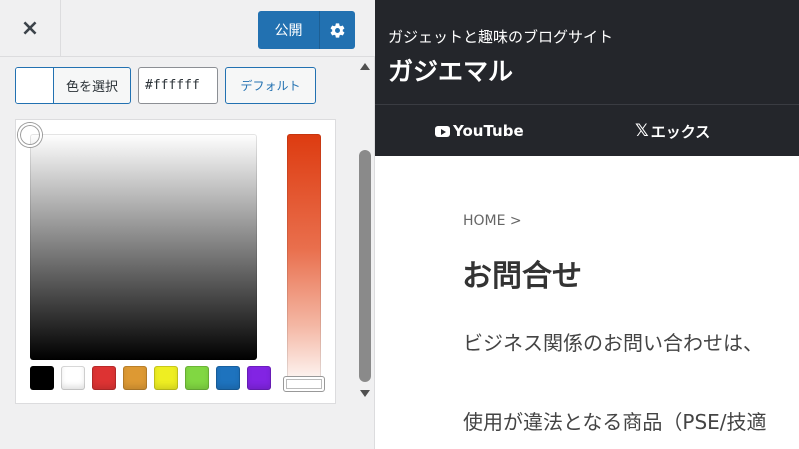 The width and height of the screenshot is (799, 449). Describe the element at coordinates (680, 131) in the screenshot. I see `nav-x-label: エックス` at that location.